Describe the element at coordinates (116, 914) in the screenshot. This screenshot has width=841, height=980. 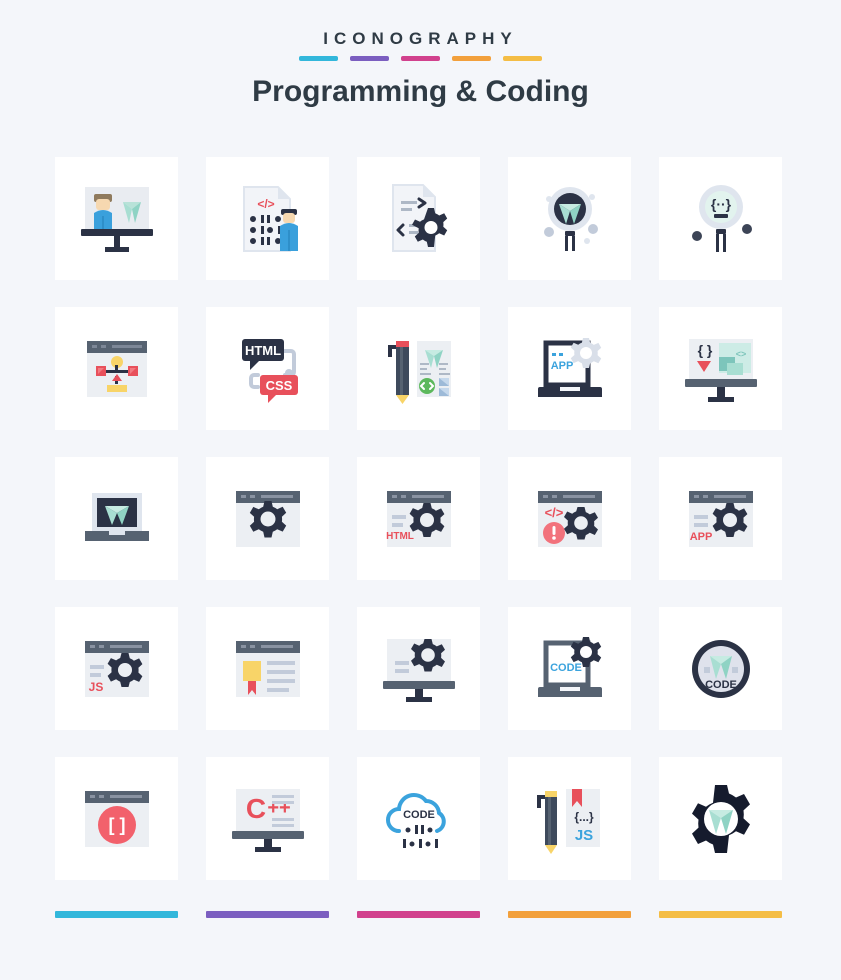
I see `footer-bar-cyan` at that location.